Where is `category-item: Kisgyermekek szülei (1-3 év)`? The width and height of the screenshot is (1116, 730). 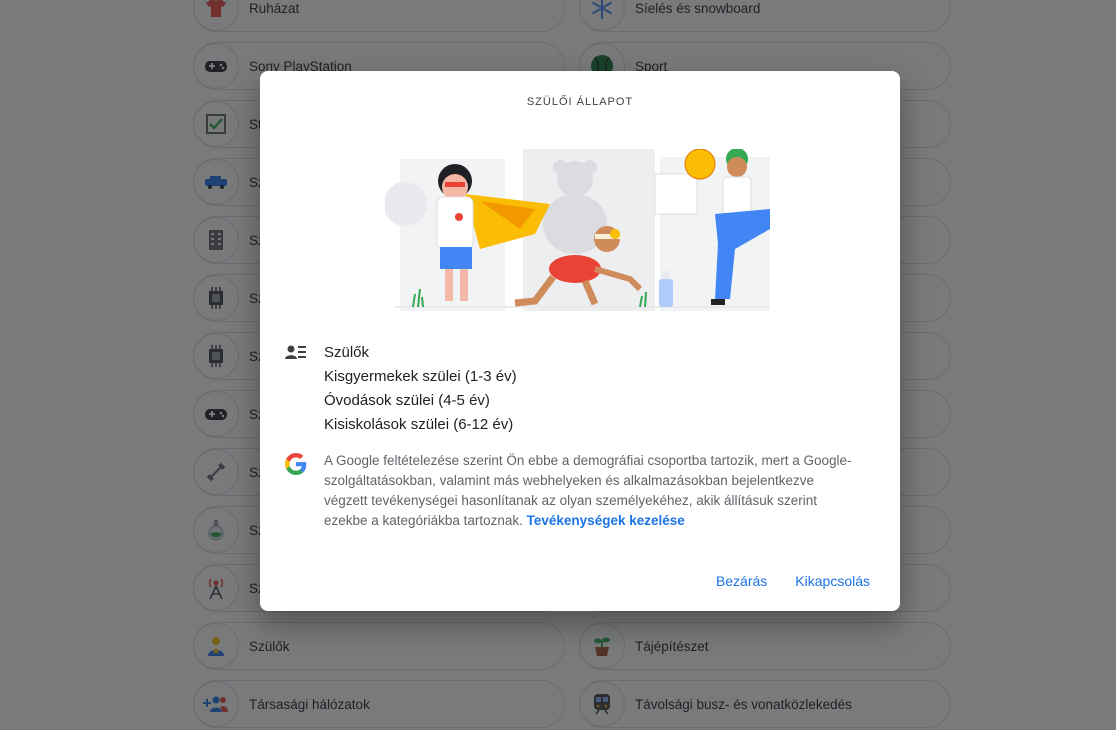
category-item: Kisgyermekek szülei (1-3 év) is located at coordinates (420, 376).